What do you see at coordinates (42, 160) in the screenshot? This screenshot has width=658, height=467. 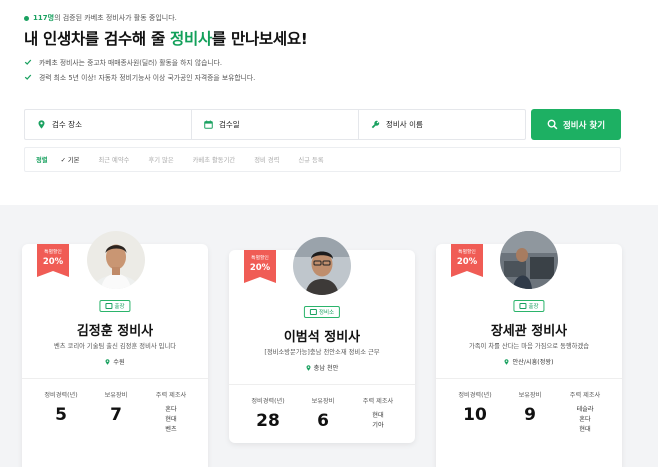 I see `sort-label: 정렬` at bounding box center [42, 160].